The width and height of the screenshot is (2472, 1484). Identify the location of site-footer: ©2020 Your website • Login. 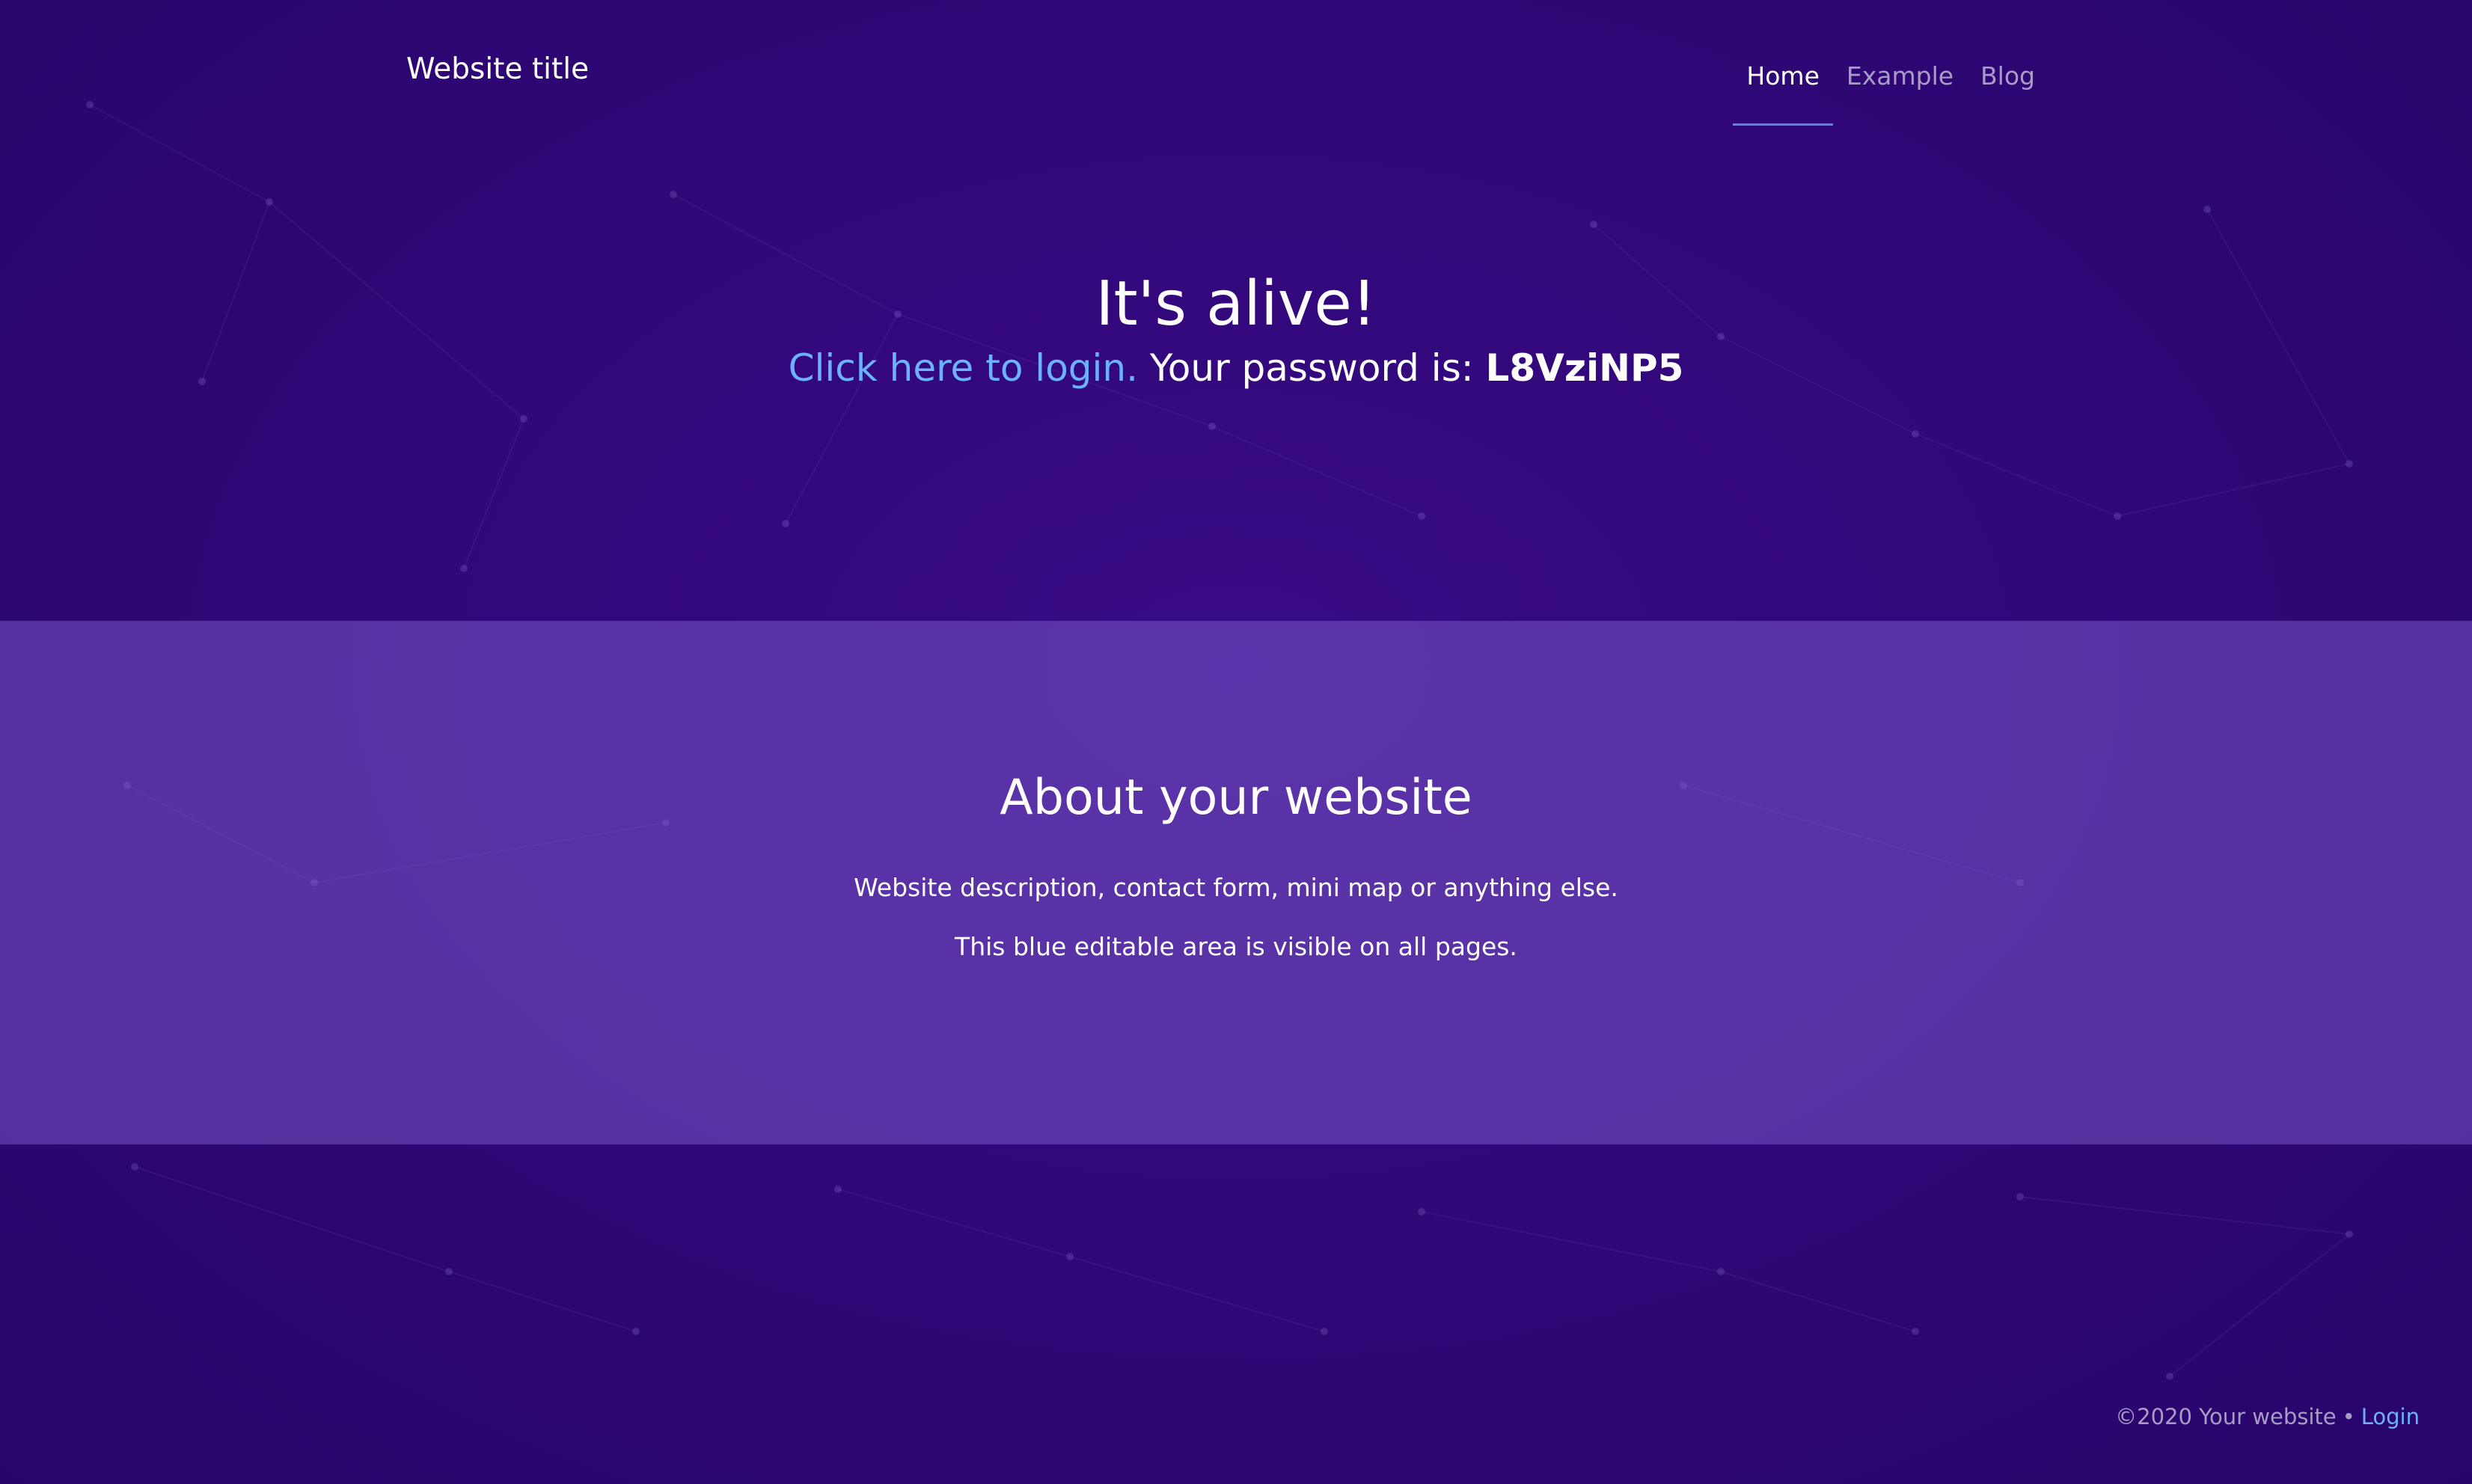
(2267, 1416).